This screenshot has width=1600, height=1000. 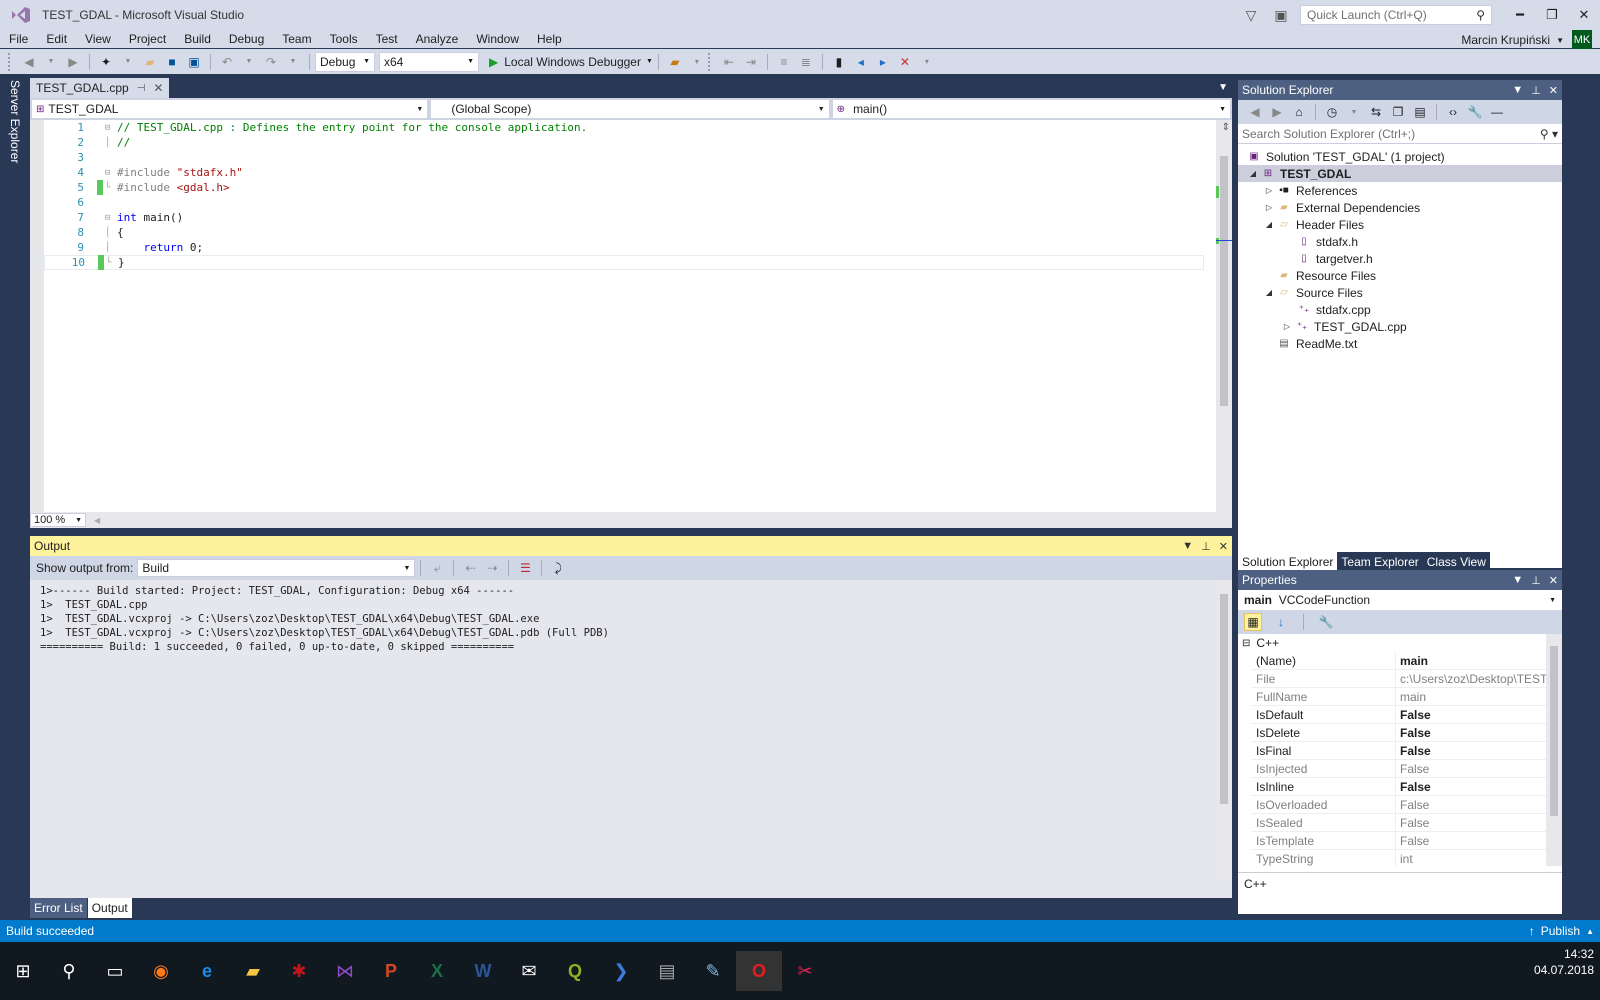 What do you see at coordinates (525, 568) in the screenshot?
I see `clear-all-icon: ☰` at bounding box center [525, 568].